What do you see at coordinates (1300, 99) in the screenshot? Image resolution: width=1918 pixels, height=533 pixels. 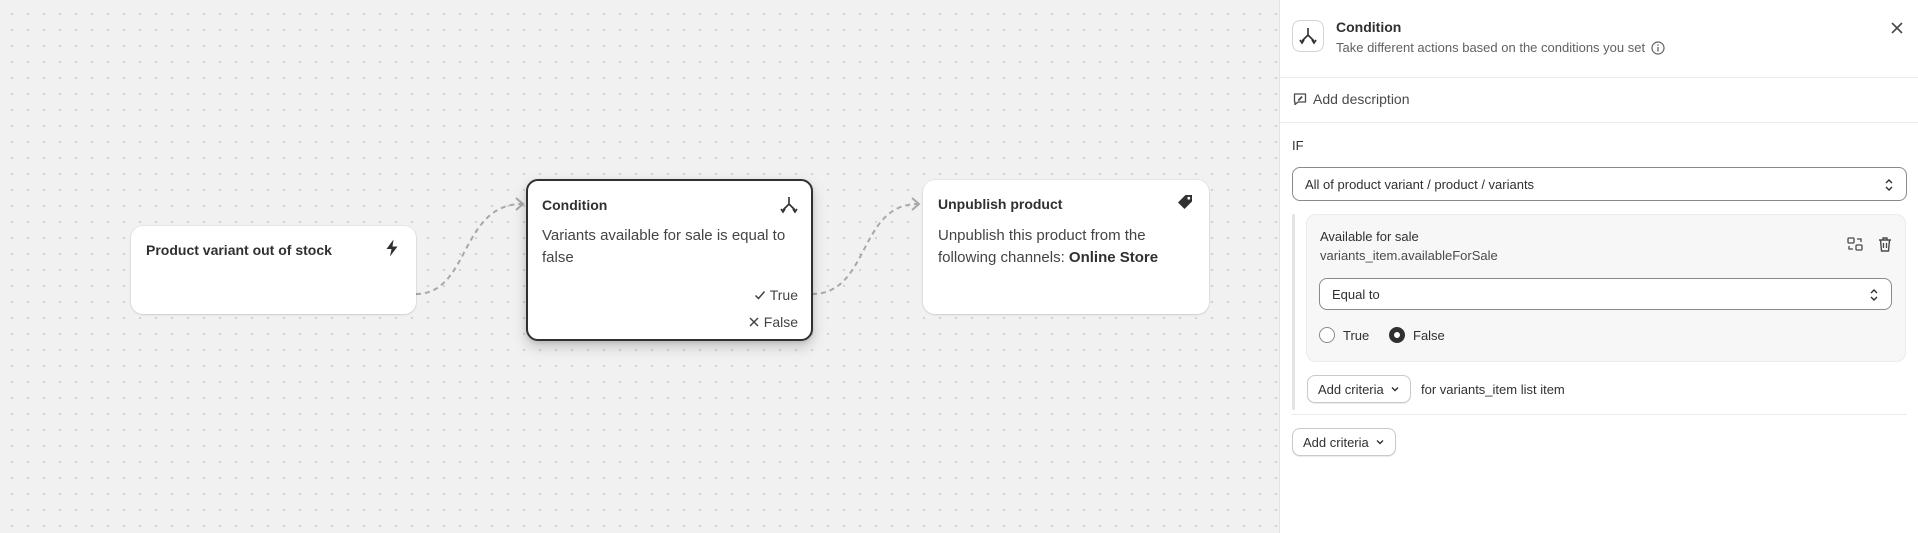 I see `comment-edit-icon` at bounding box center [1300, 99].